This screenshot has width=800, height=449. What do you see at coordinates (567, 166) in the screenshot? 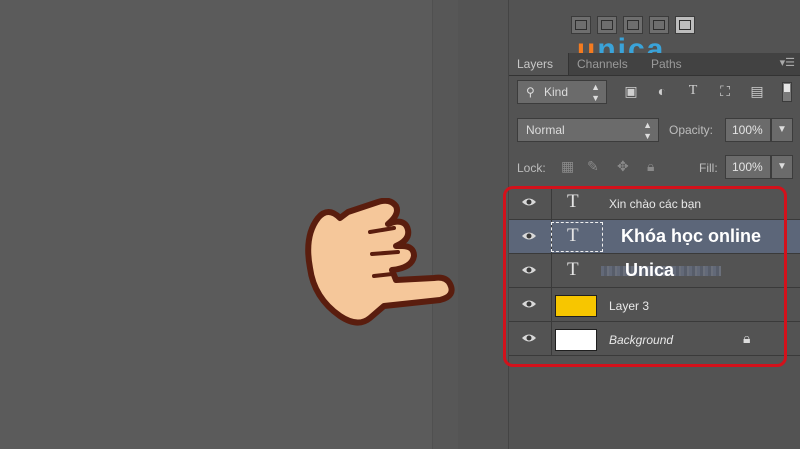
I see `lock-transparent-icon: ▦` at bounding box center [567, 166].